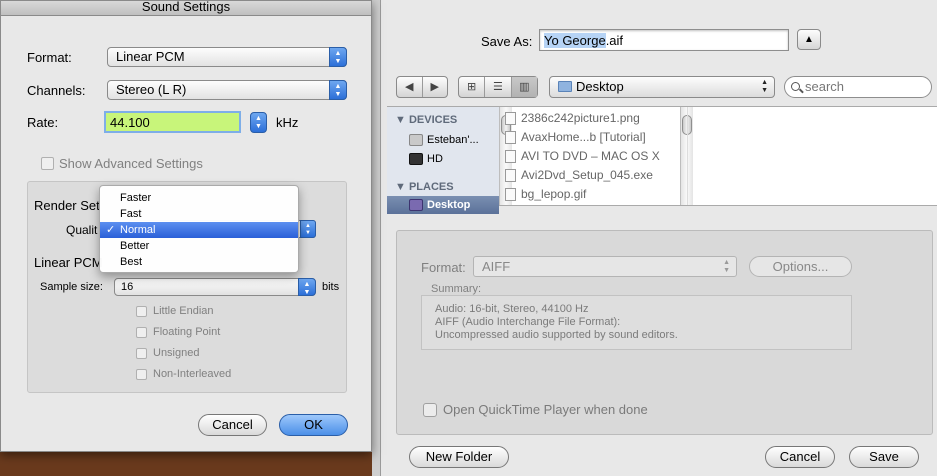 Image resolution: width=937 pixels, height=476 pixels. Describe the element at coordinates (68, 262) in the screenshot. I see `linear-pcm-label: Linear PCM` at that location.